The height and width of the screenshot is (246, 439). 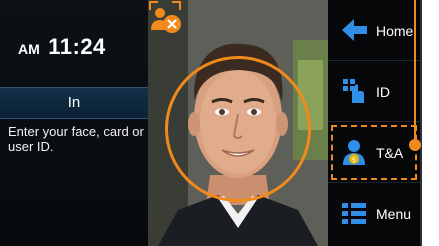 I want to click on menu-item-home-label: Home, so click(x=395, y=31).